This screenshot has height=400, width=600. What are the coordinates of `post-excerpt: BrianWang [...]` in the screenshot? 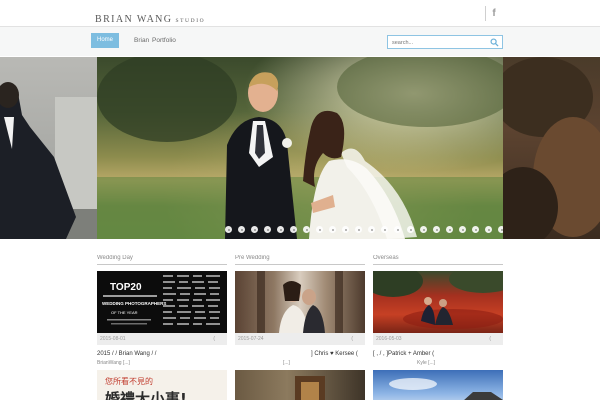 It's located at (113, 363).